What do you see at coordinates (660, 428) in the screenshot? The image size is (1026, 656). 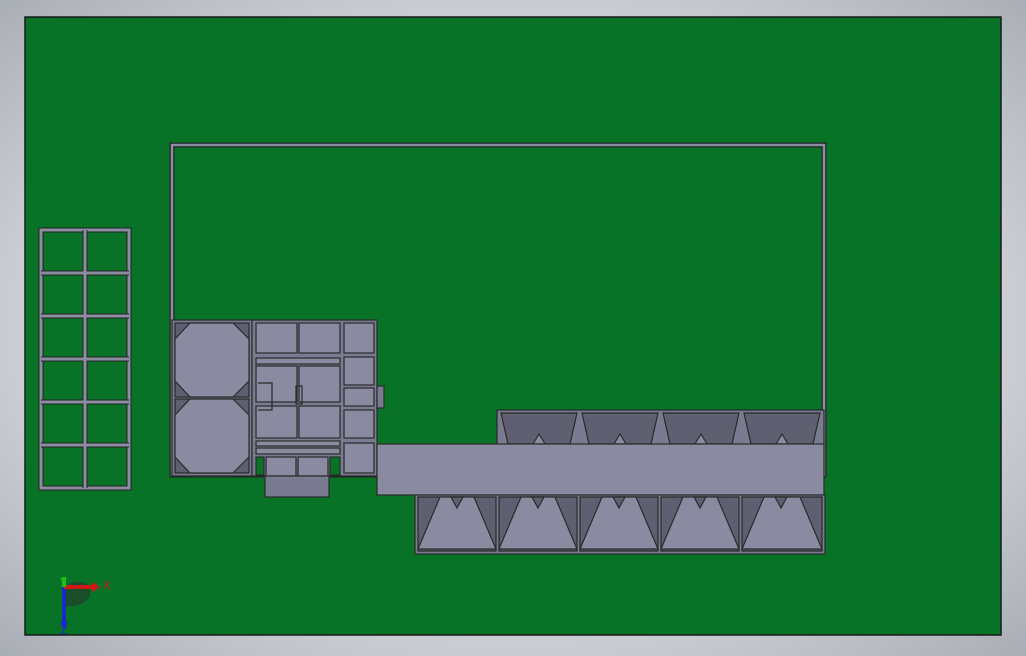 I see `upper-hopper-row` at bounding box center [660, 428].